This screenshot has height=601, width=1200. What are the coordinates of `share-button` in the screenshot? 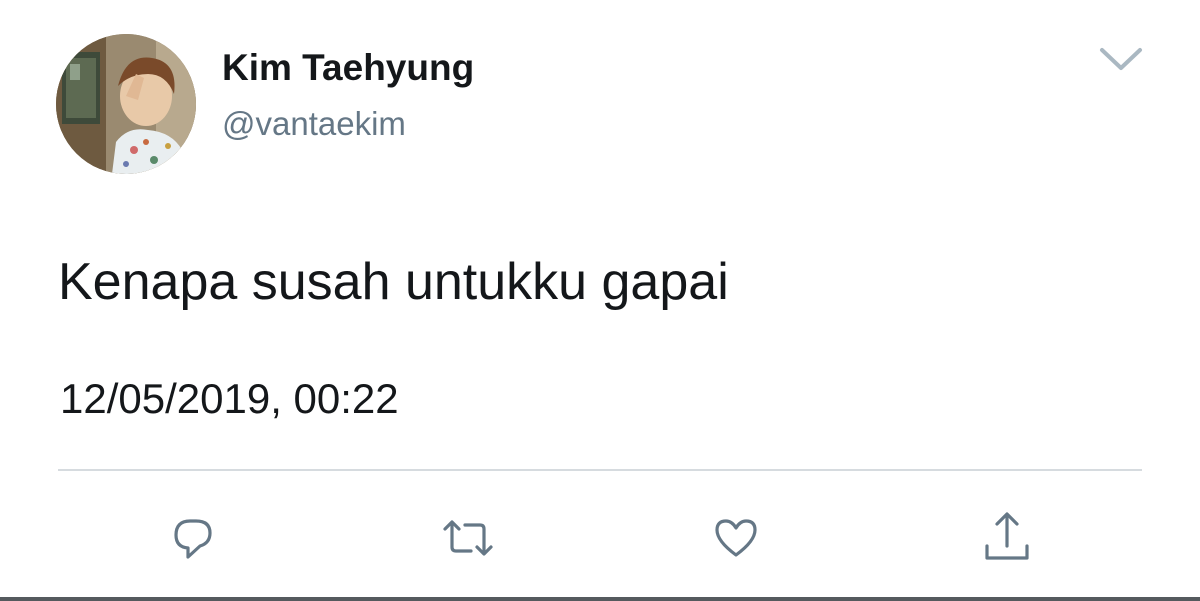 It's located at (1007, 538).